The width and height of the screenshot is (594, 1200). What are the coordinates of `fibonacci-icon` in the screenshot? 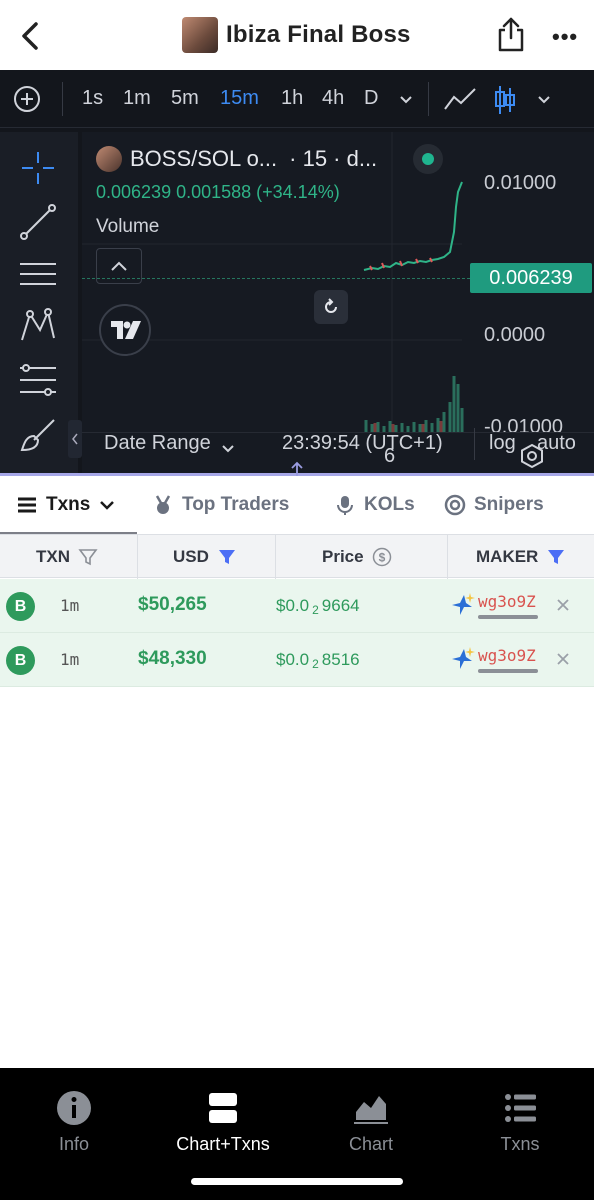 It's located at (38, 380).